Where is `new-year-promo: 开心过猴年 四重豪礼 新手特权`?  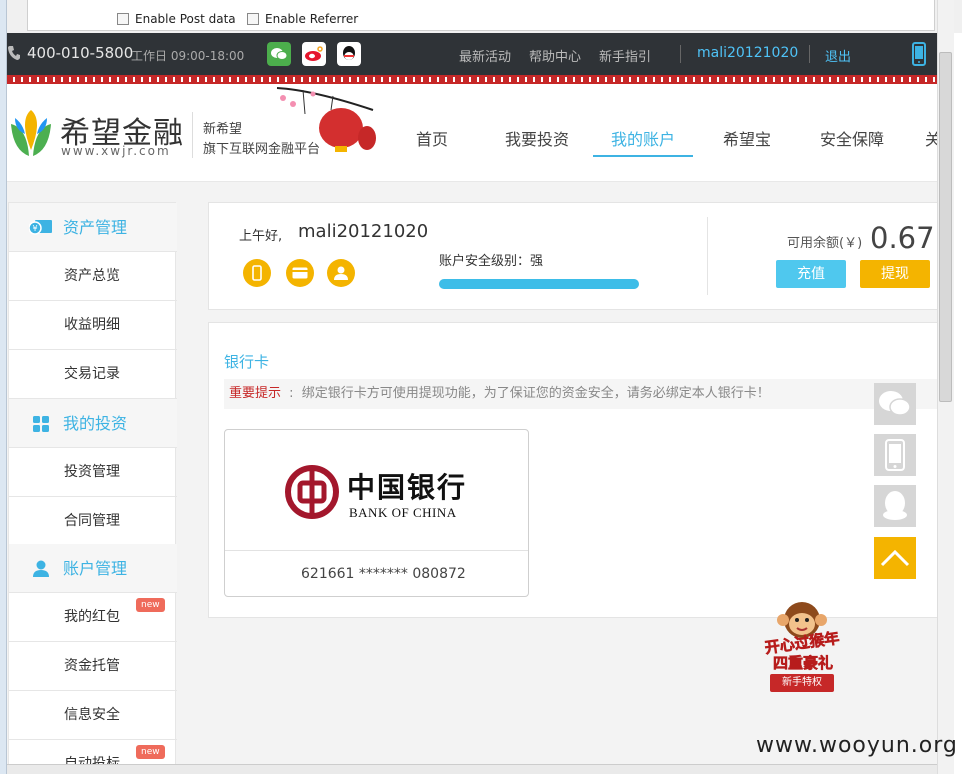 new-year-promo: 开心过猴年 四重豪礼 新手特权 is located at coordinates (802, 646).